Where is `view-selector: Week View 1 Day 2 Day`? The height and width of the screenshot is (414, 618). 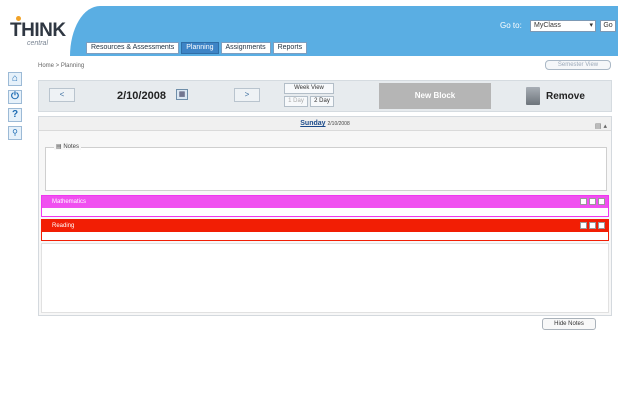
view-selector: Week View 1 Day 2 Day is located at coordinates (309, 95).